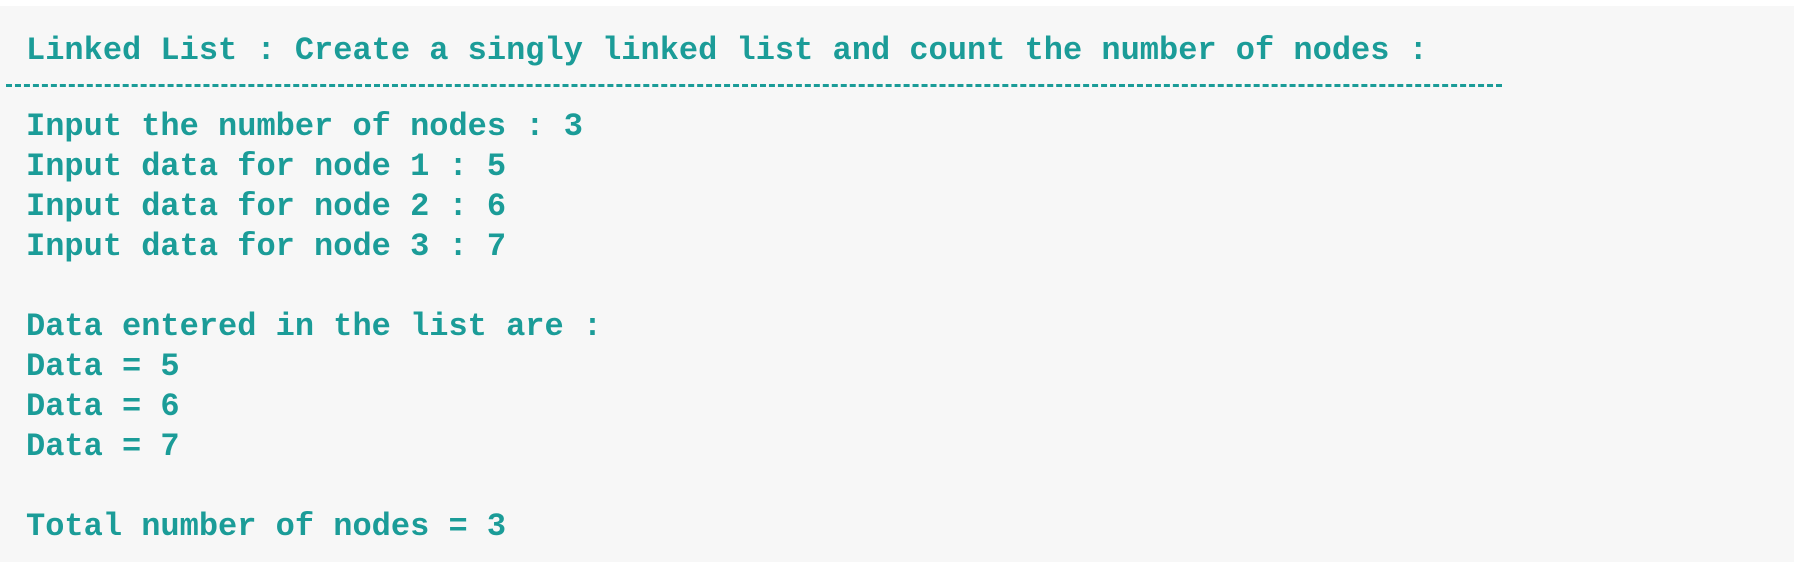  What do you see at coordinates (103, 406) in the screenshot?
I see `data-line-2: Data = 6` at bounding box center [103, 406].